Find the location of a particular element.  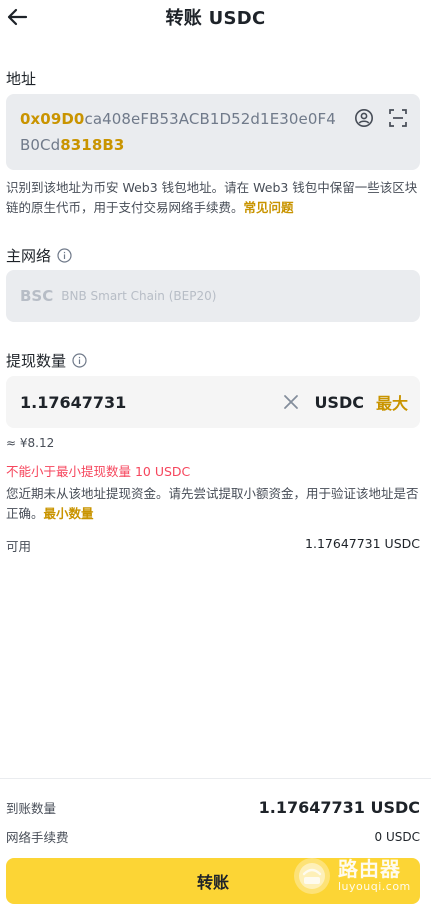

header: 转账 USDC is located at coordinates (215, 18).